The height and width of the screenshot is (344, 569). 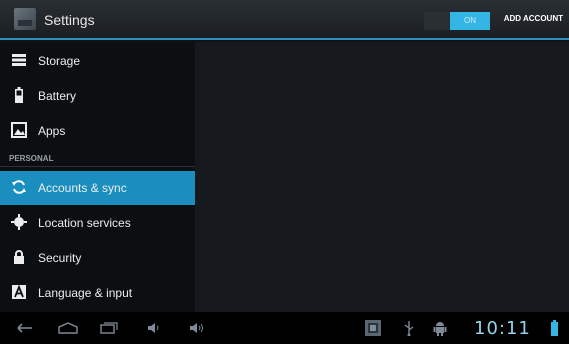 I want to click on page-title: Settings, so click(x=69, y=20).